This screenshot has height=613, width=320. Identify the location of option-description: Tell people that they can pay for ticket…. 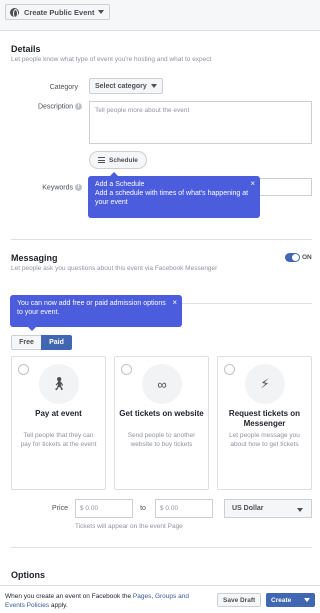
(58, 440).